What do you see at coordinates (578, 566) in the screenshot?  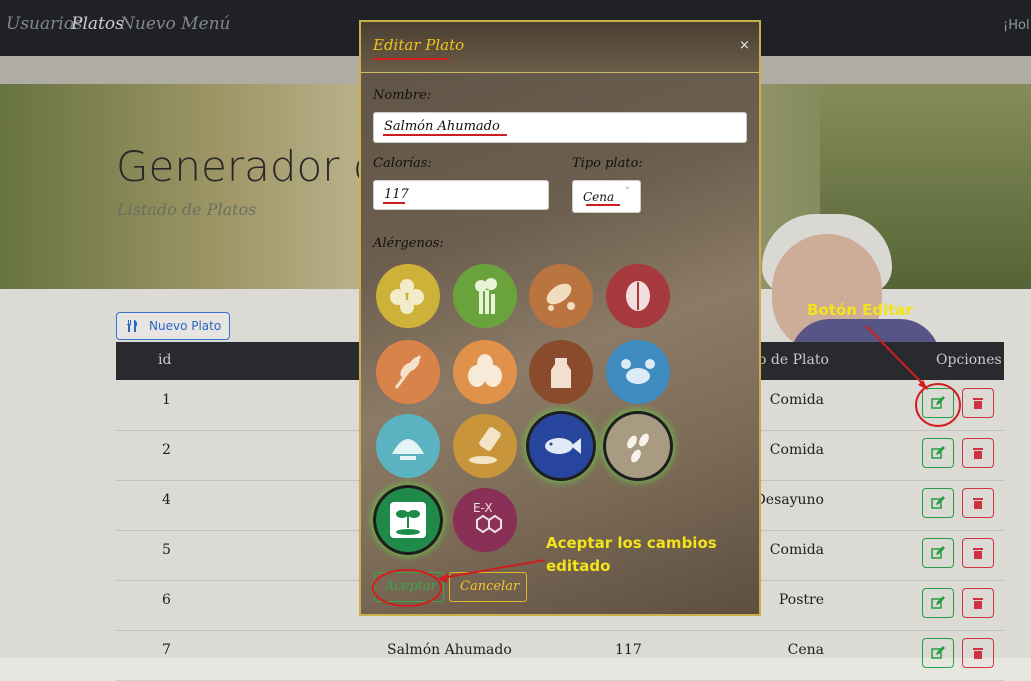 I see `annotation-accept-line2: editado` at bounding box center [578, 566].